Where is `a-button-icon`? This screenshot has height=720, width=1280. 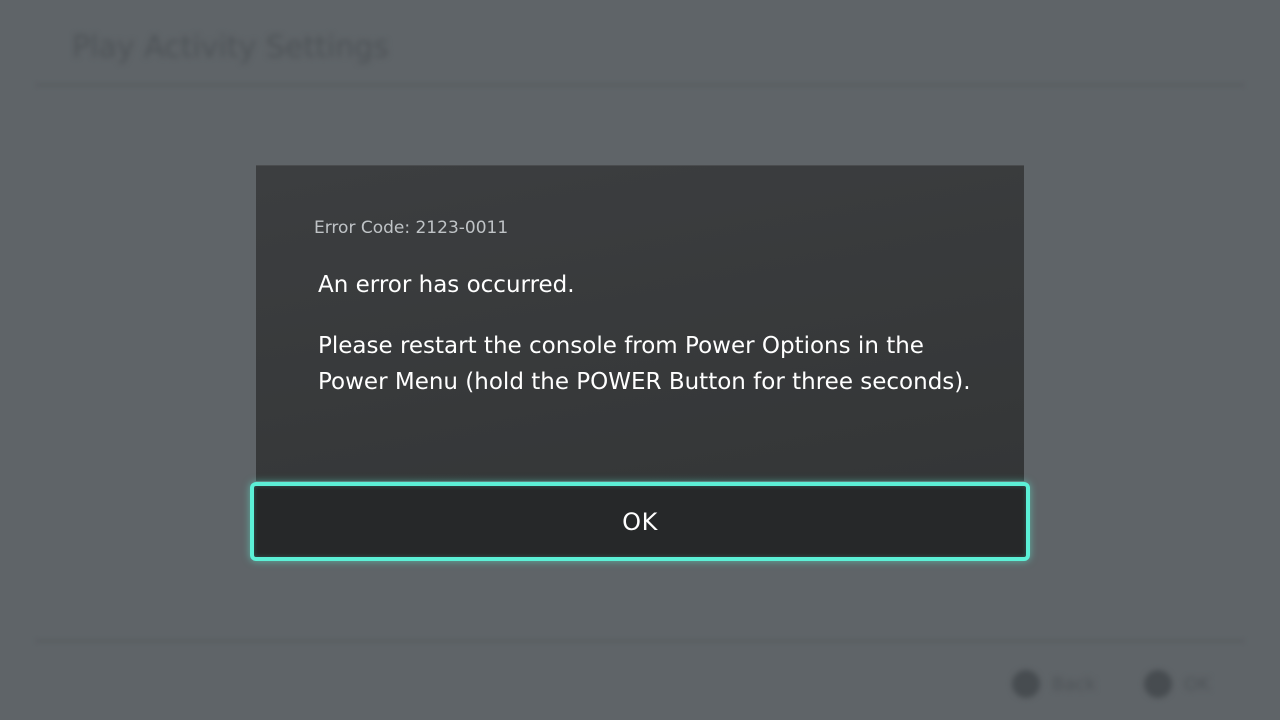 a-button-icon is located at coordinates (1158, 684).